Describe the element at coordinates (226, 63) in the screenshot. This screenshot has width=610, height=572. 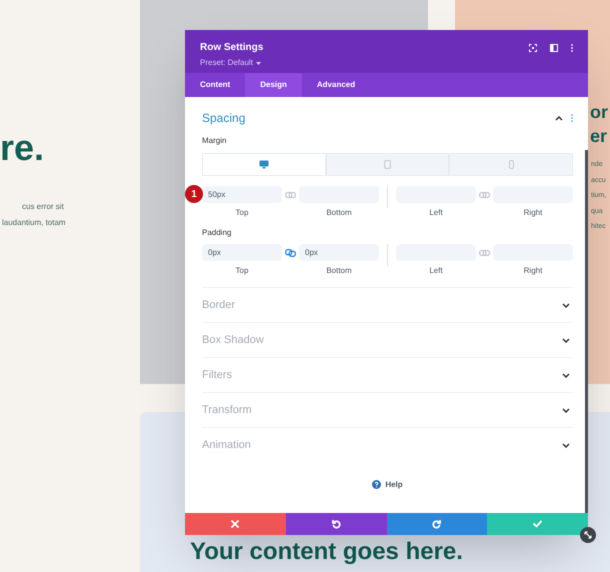
I see `preset-selector: Preset: Default` at that location.